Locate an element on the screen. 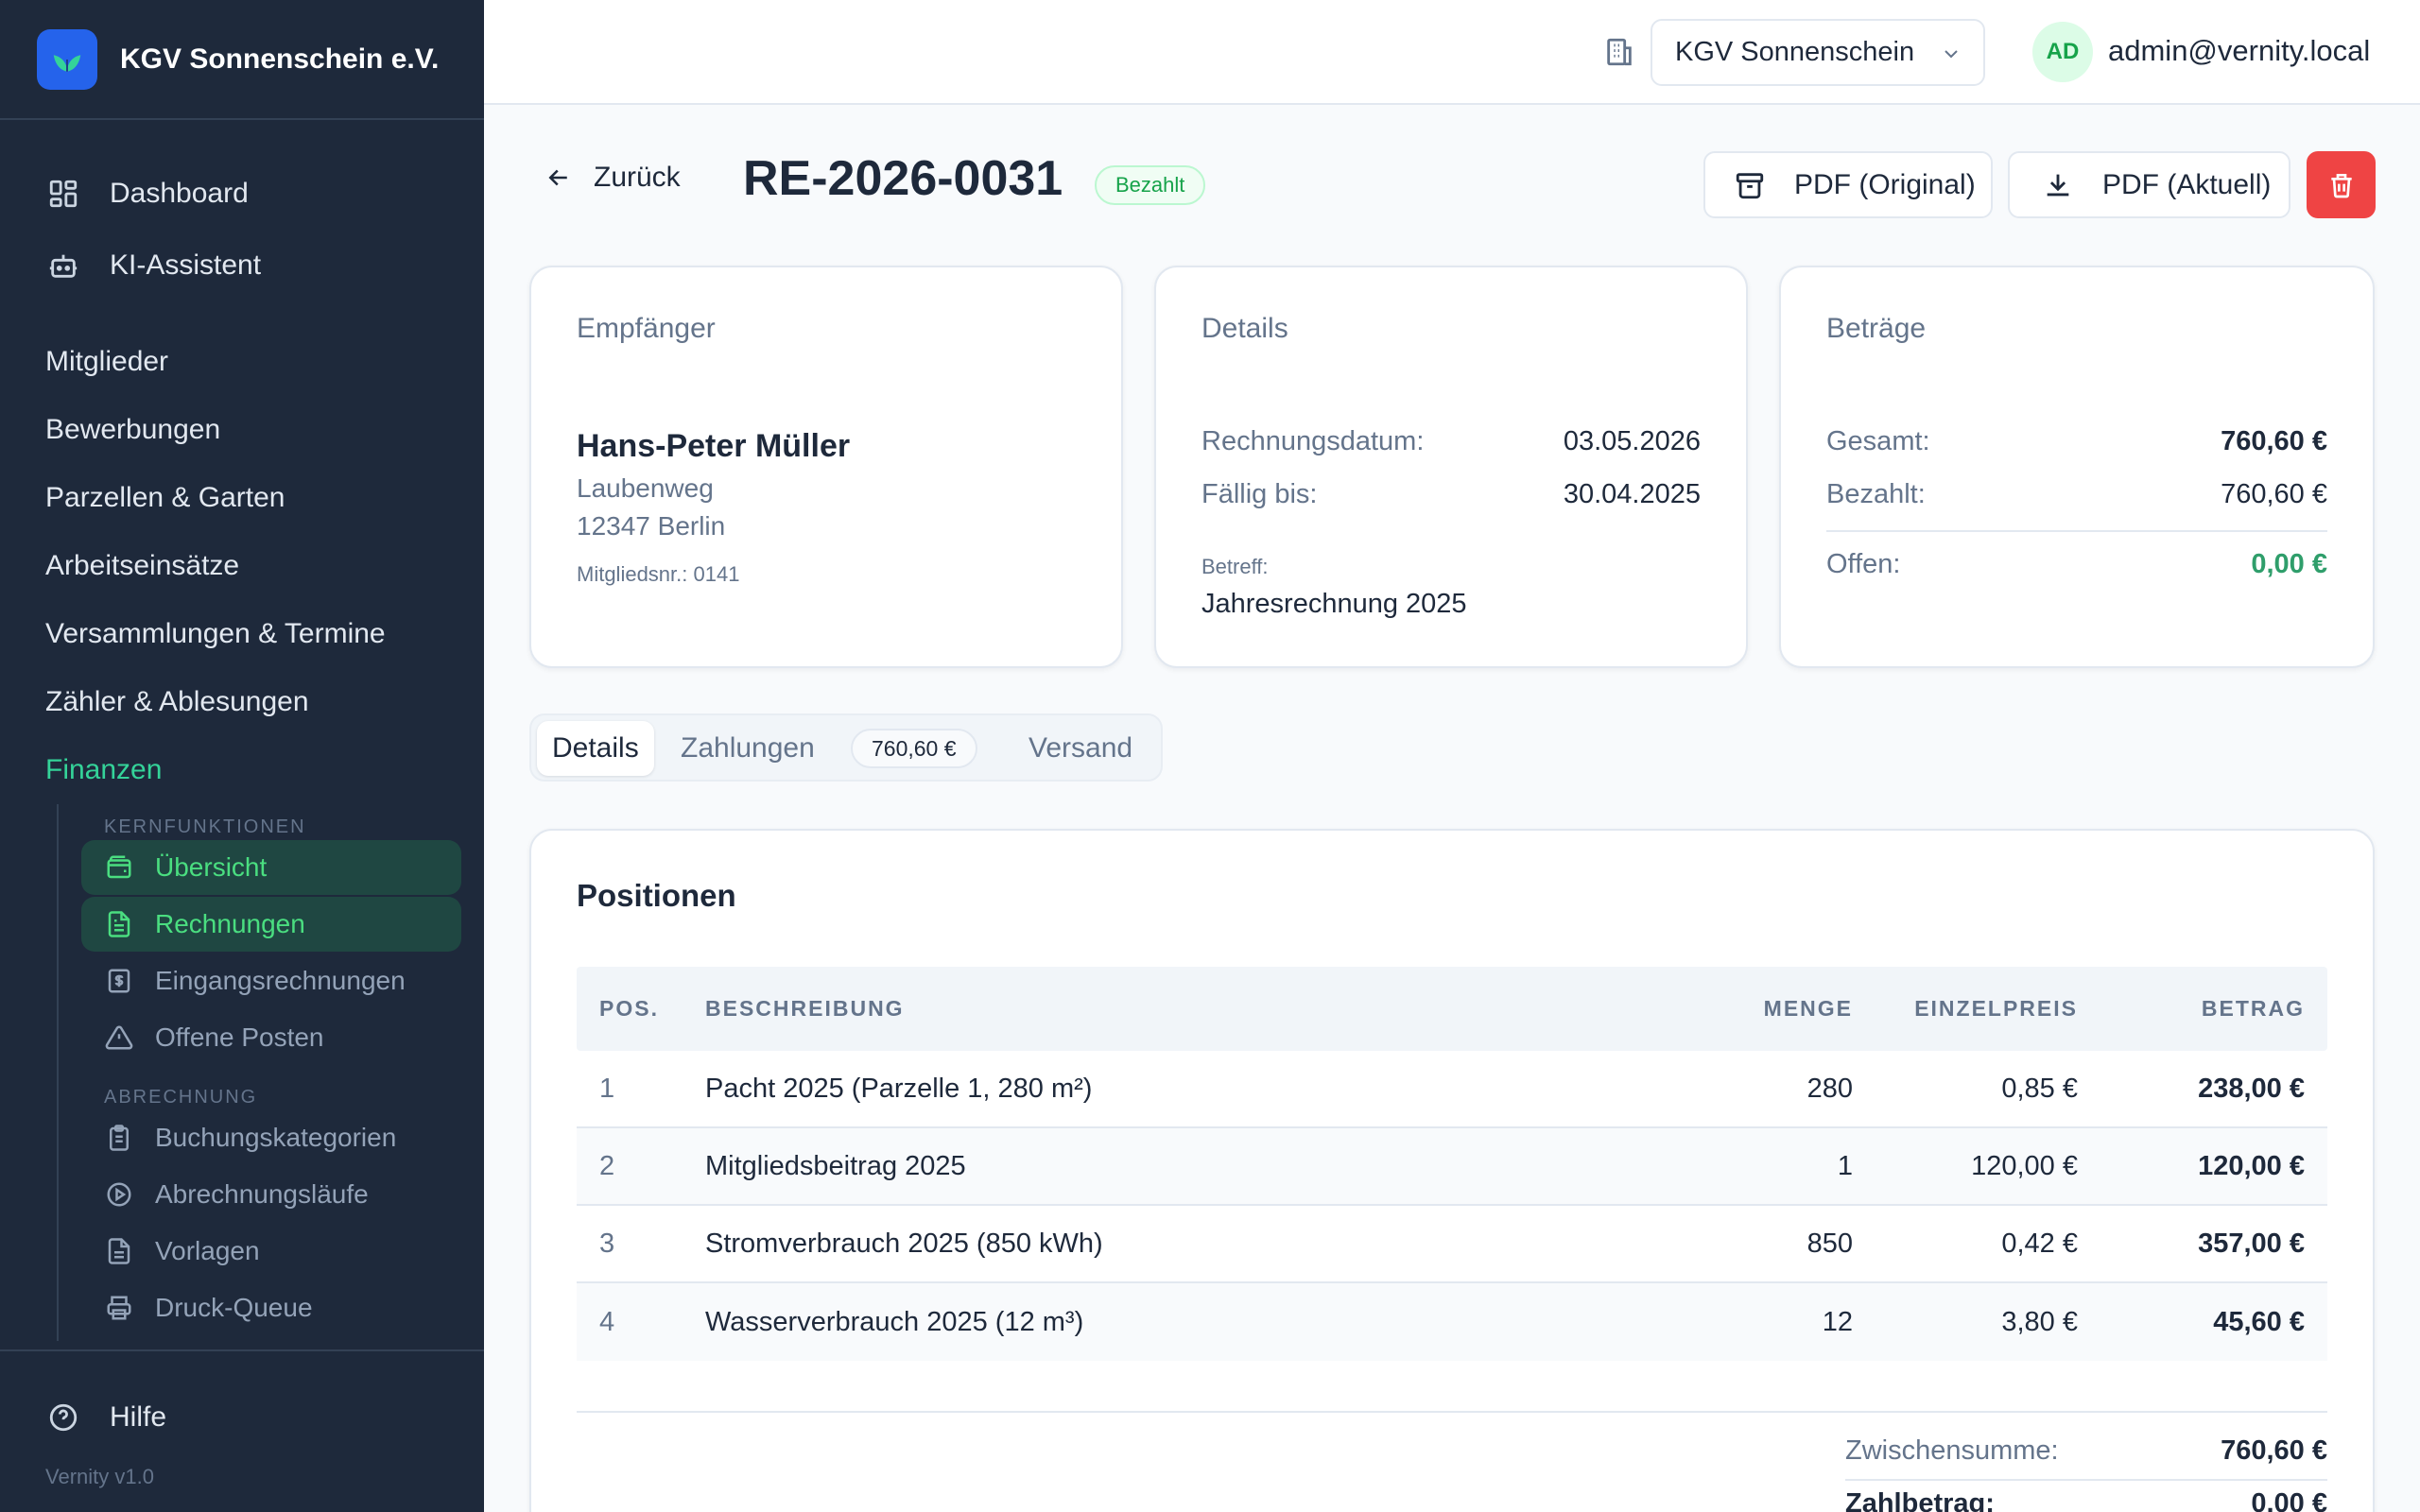 This screenshot has width=2420, height=1512. back-button: Zurück is located at coordinates (612, 178).